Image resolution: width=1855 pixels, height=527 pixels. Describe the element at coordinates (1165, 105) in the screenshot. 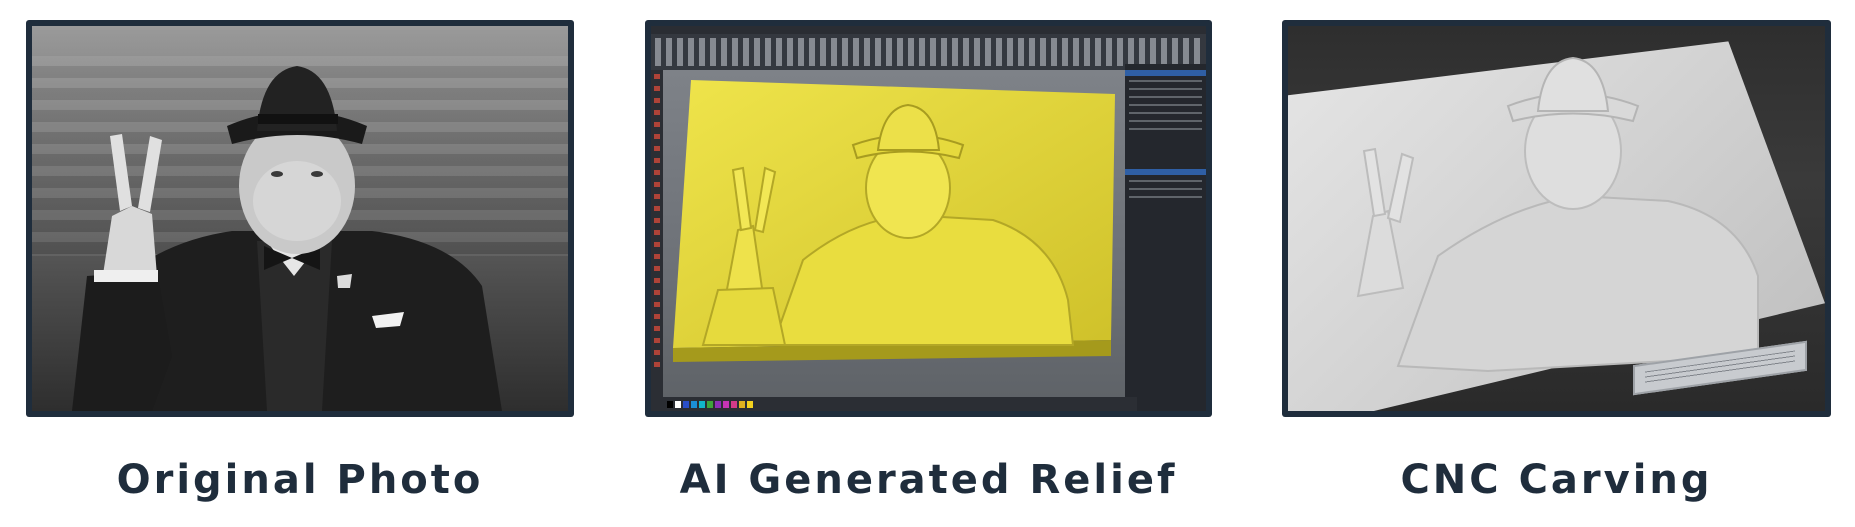

I see `project-tree` at that location.